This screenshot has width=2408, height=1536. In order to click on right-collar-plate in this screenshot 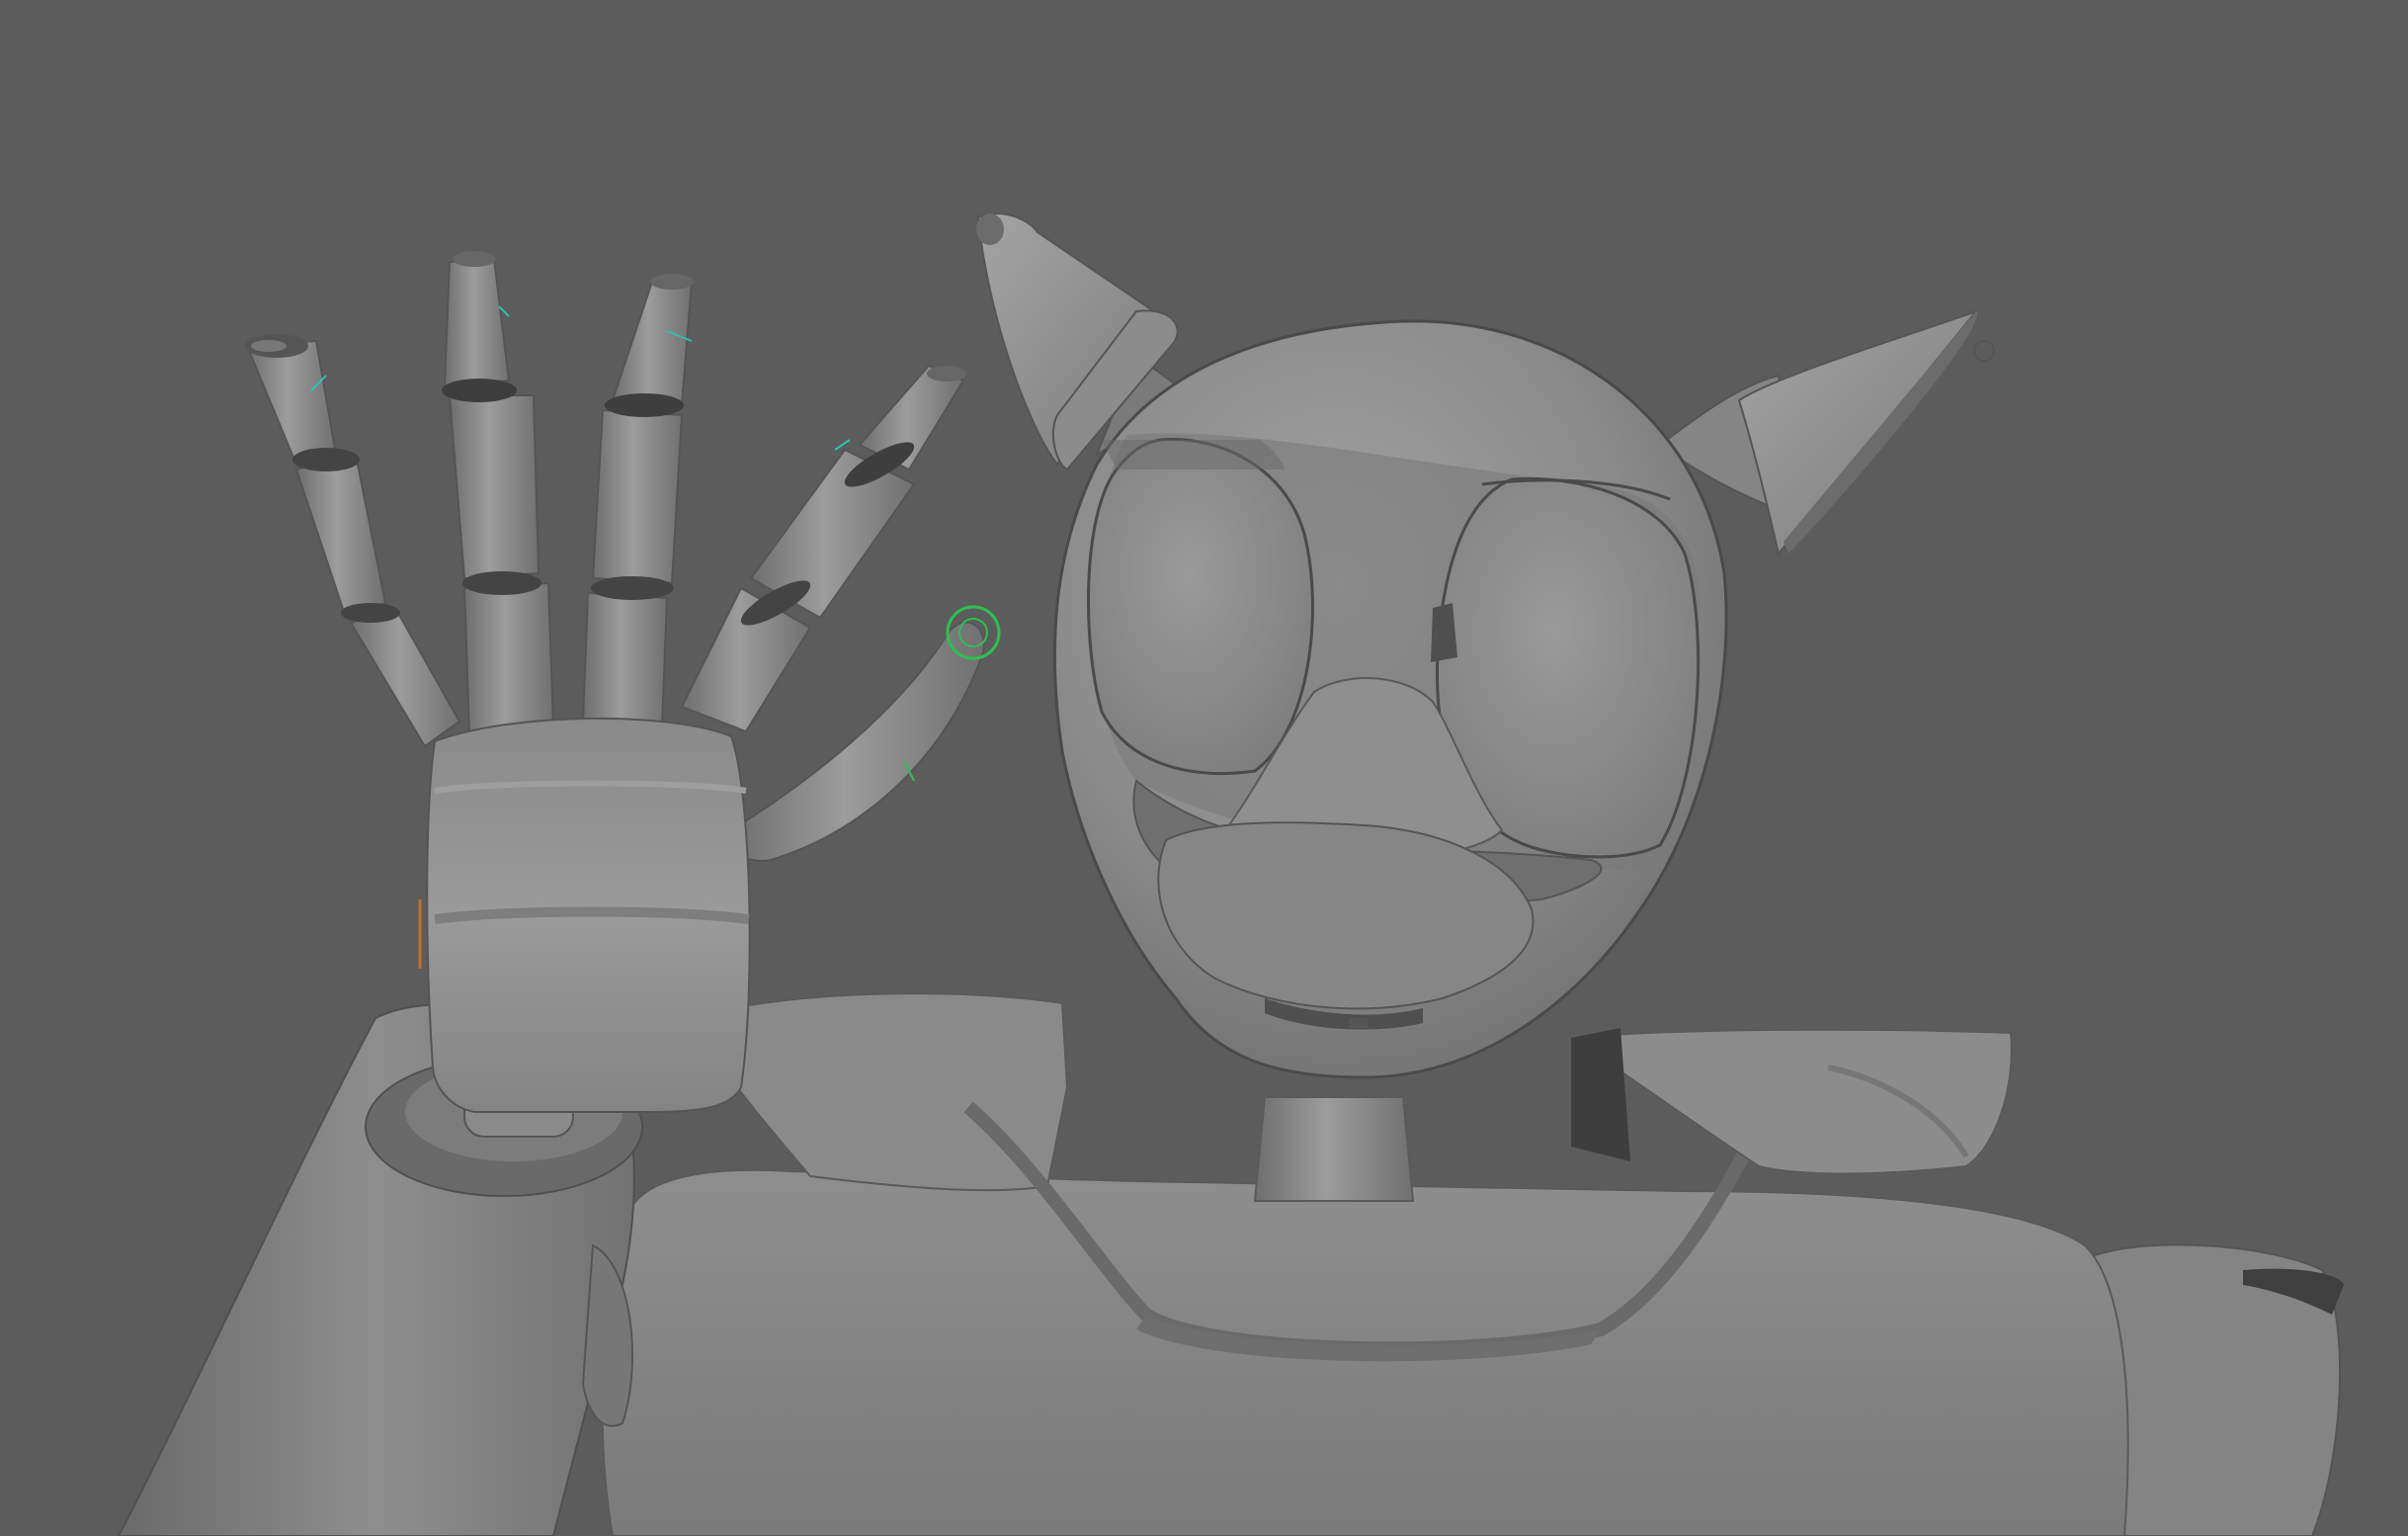, I will do `click(1790, 1101)`.